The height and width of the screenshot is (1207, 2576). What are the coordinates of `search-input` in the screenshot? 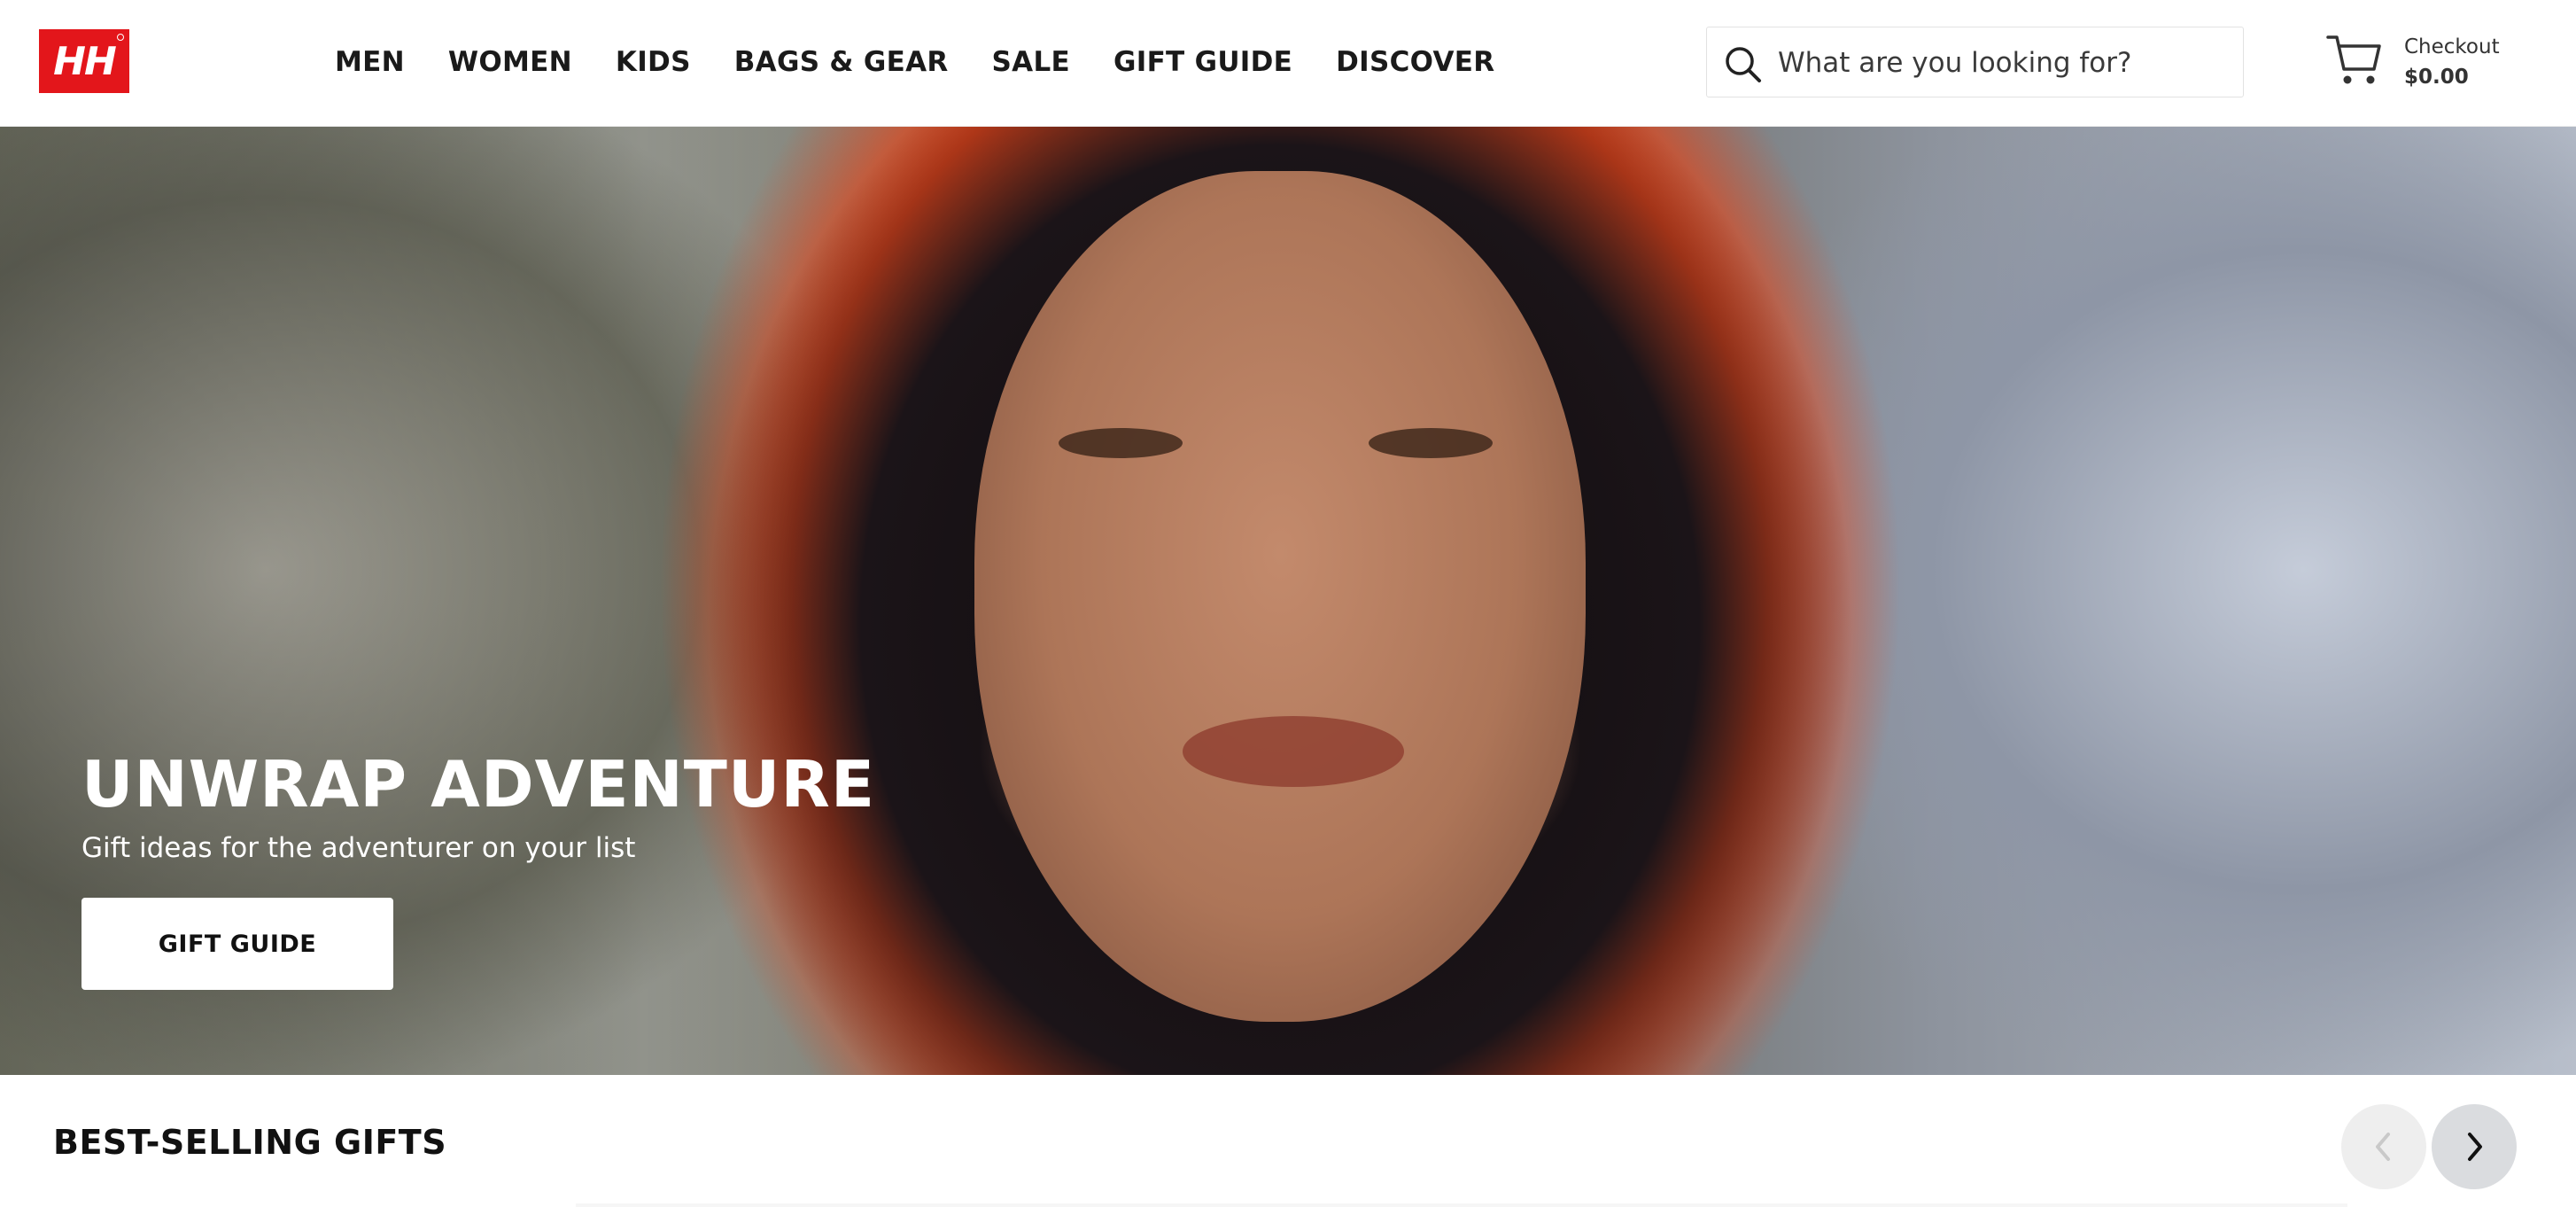 It's located at (1999, 63).